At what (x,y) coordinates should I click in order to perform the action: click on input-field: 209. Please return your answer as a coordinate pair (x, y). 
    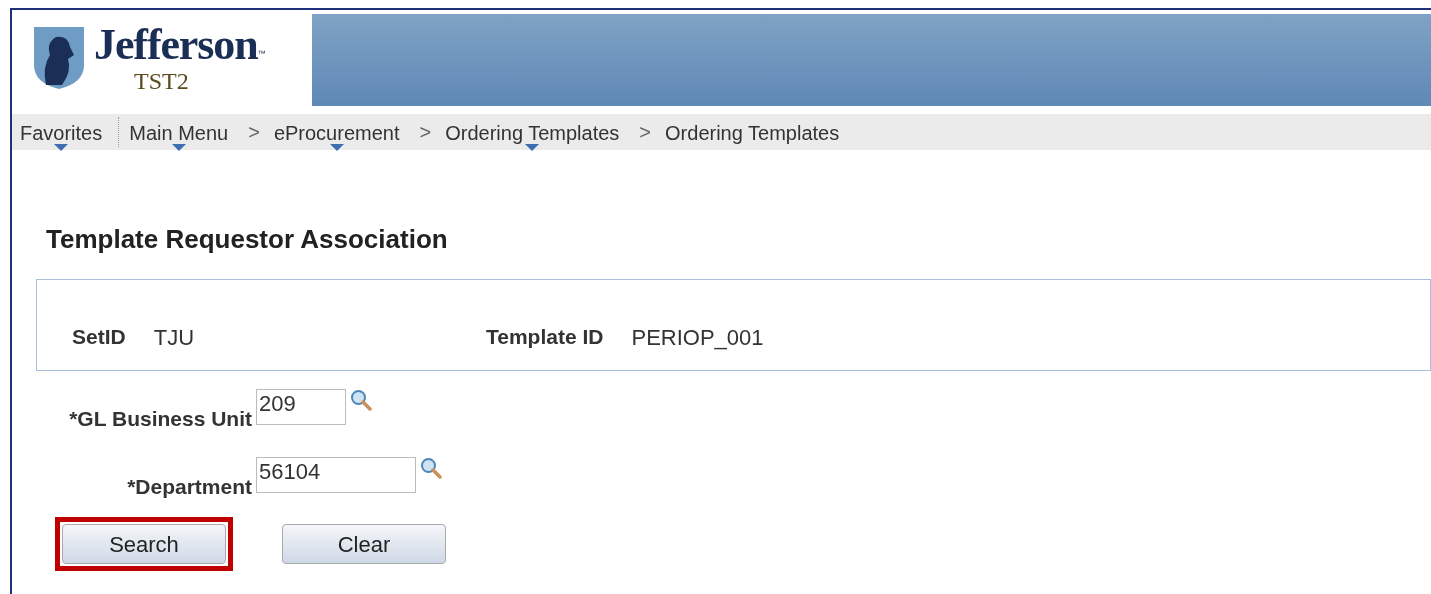
    Looking at the image, I should click on (301, 407).